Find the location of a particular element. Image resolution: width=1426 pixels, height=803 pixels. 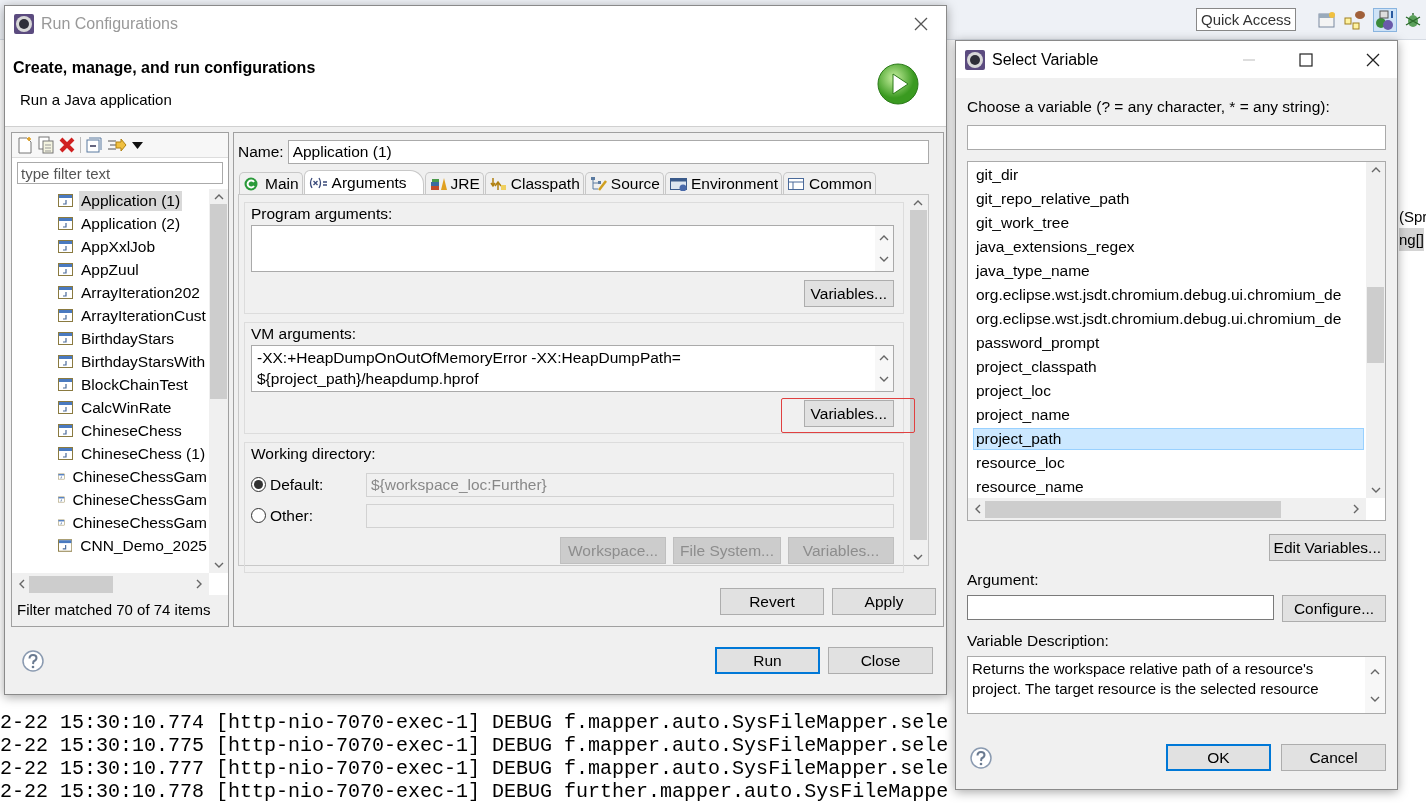

scroll-right-icon is located at coordinates (199, 584).